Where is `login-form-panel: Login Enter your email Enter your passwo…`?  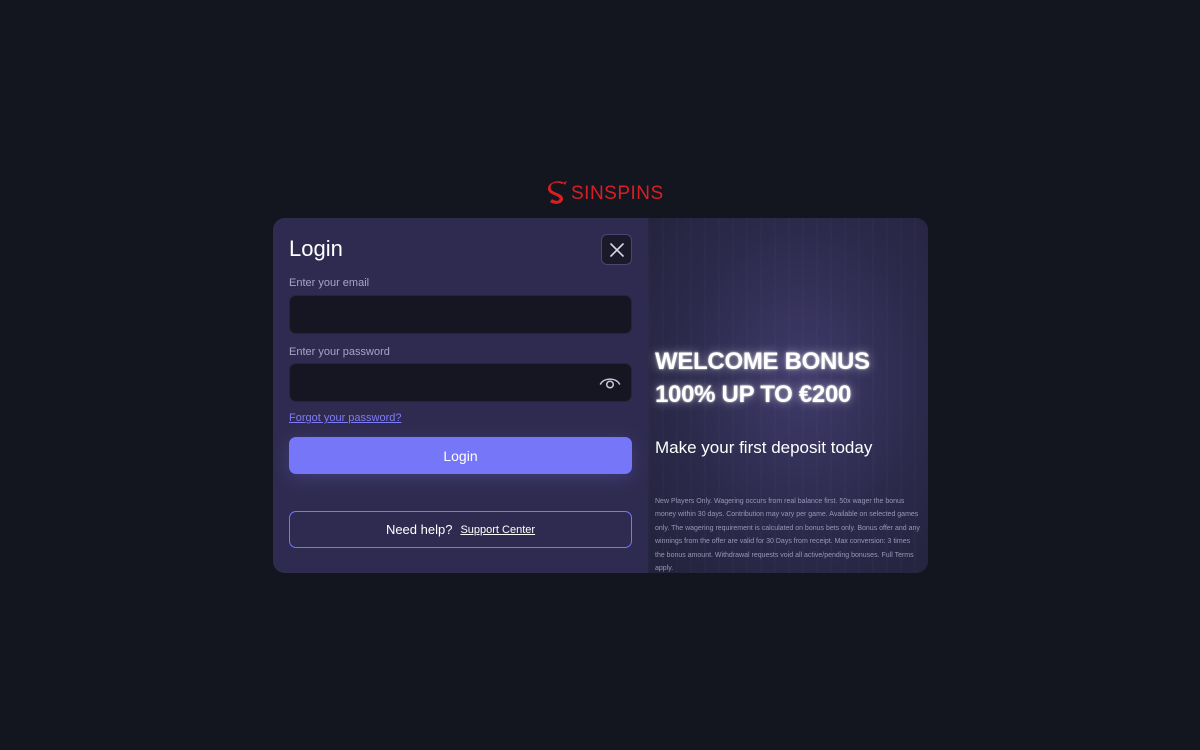
login-form-panel: Login Enter your email Enter your passwo… is located at coordinates (460, 395).